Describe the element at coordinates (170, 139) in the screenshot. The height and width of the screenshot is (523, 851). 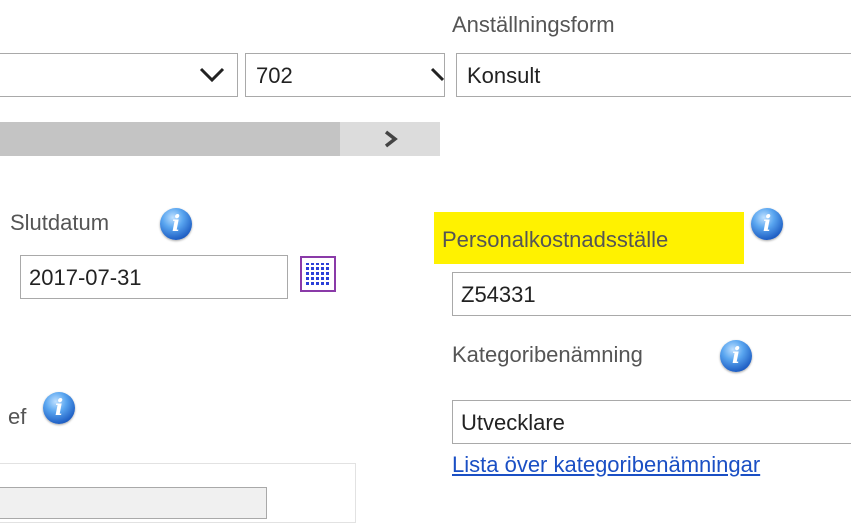
I see `scrollbar-thumb` at that location.